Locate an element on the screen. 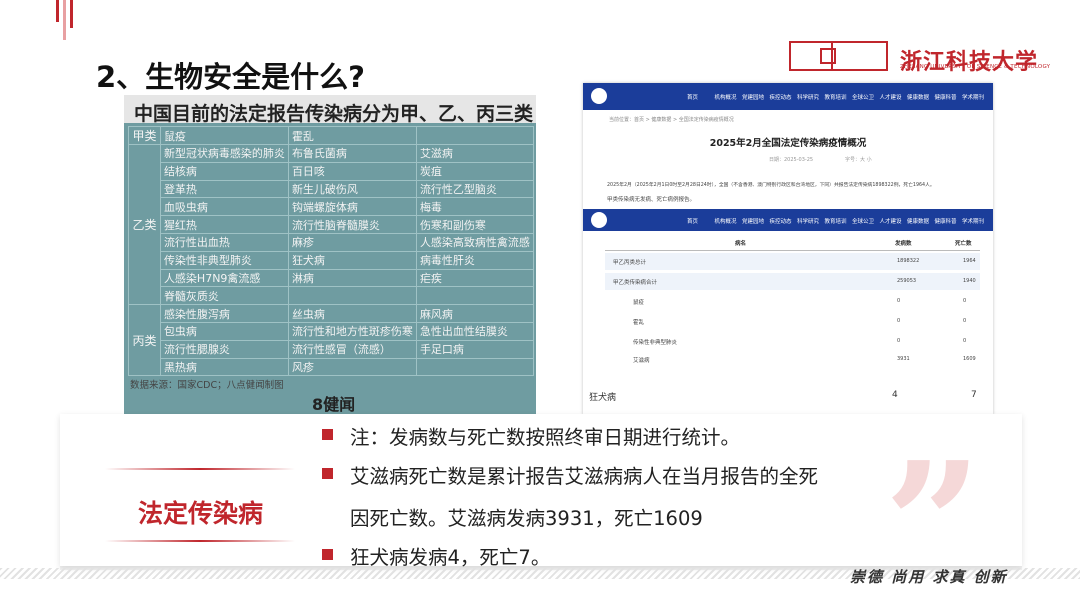  table-row: 传染性非典型肺炎 狂犬病 病毒性肝炎 is located at coordinates (332, 260).